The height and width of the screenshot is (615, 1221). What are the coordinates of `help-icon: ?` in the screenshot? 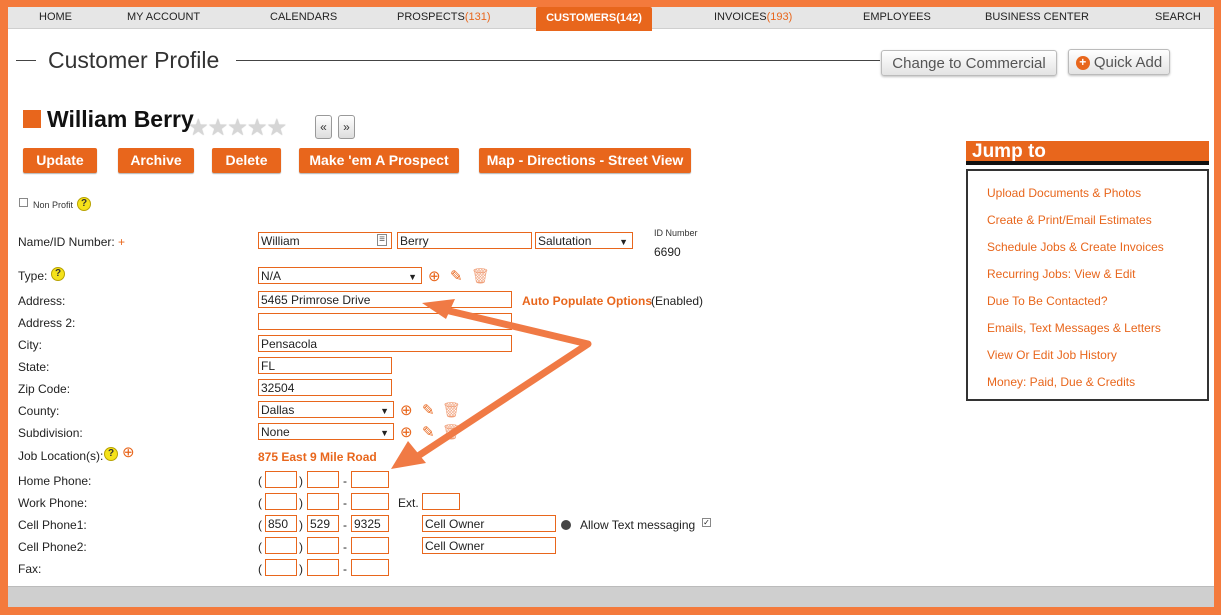 It's located at (84, 204).